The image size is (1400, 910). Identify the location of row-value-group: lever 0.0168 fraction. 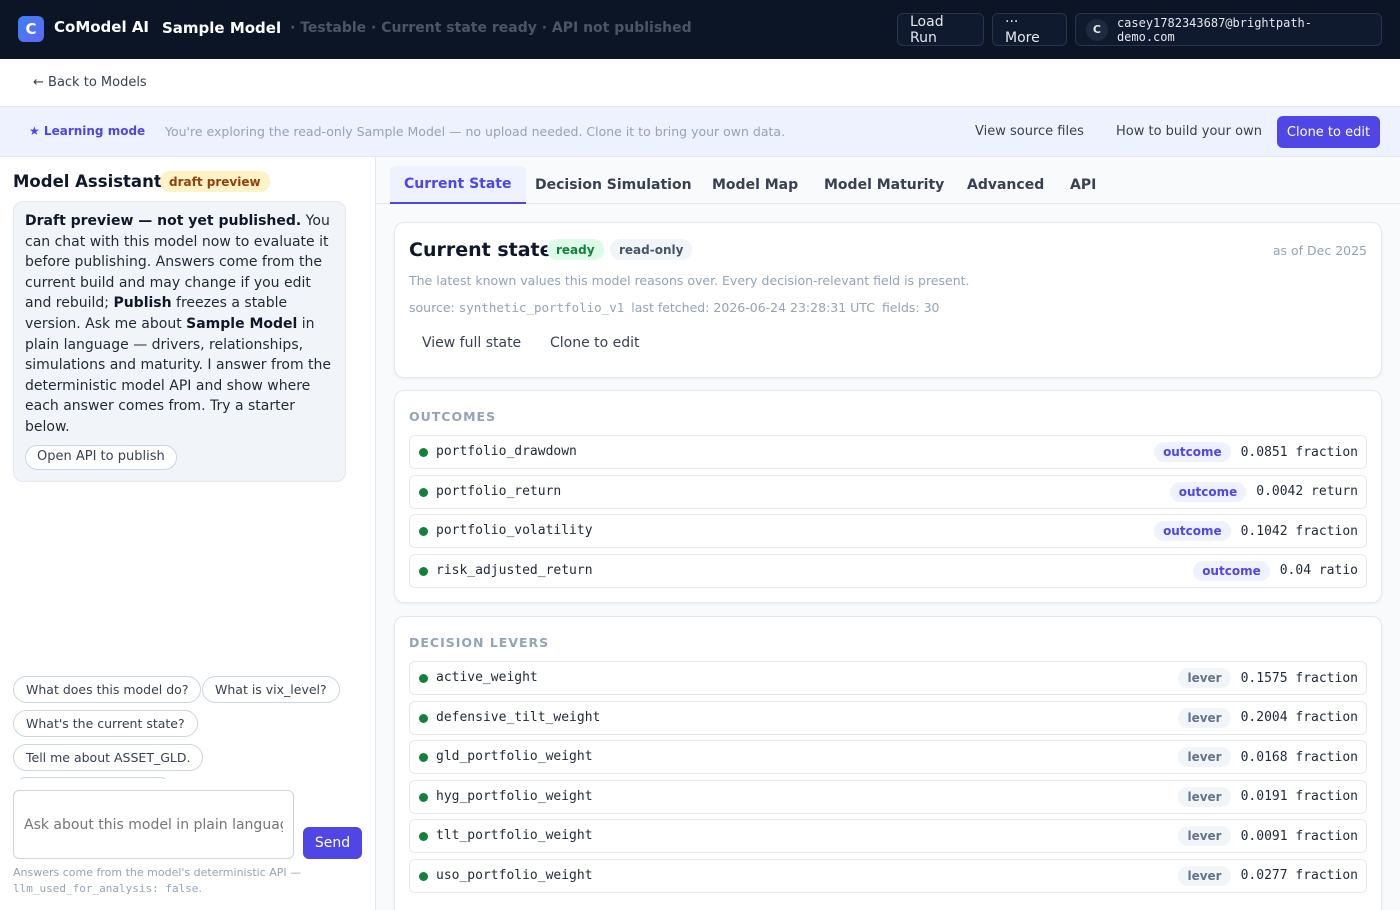
(1268, 757).